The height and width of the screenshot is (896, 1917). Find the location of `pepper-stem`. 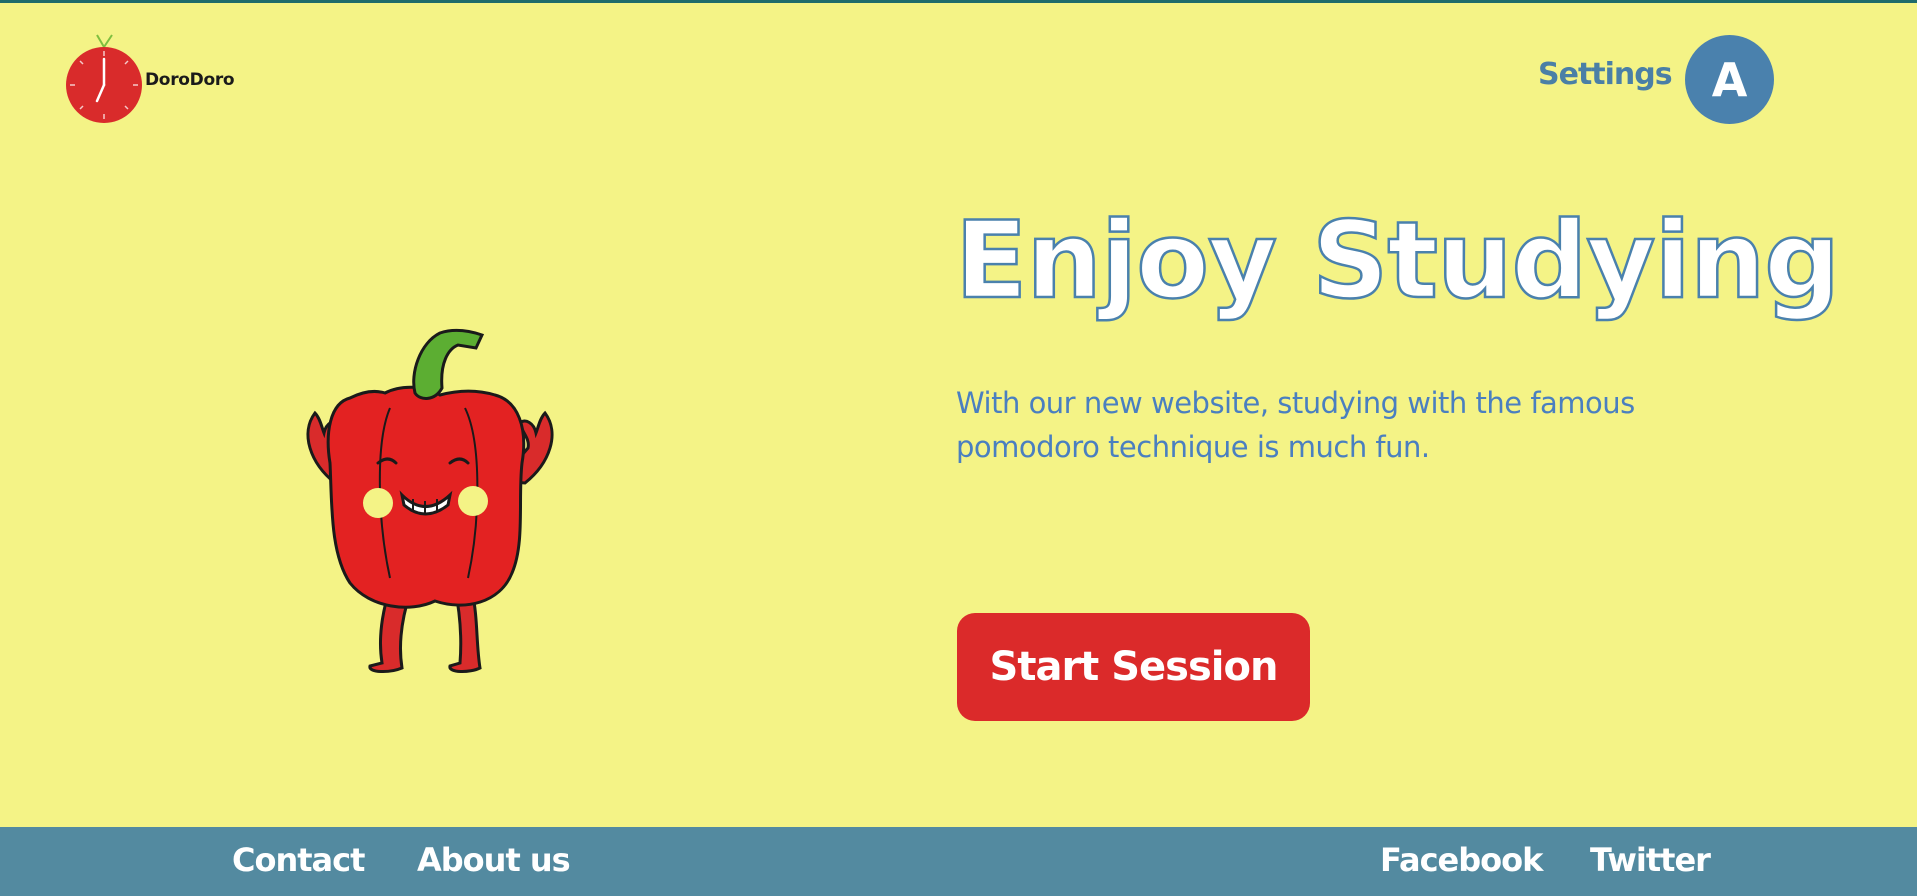

pepper-stem is located at coordinates (448, 364).